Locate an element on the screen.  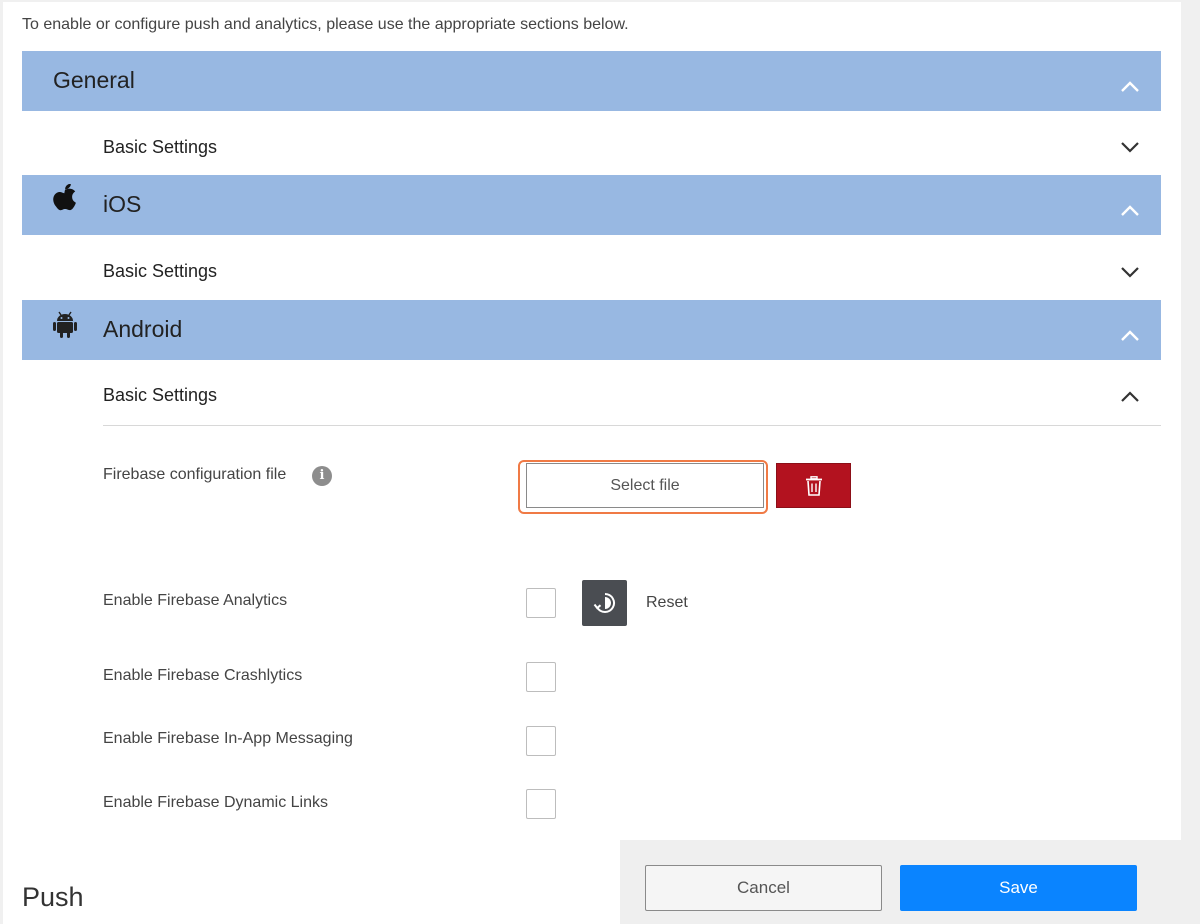
inapp-messaging-label: Enable Firebase In-App Messaging is located at coordinates (228, 738).